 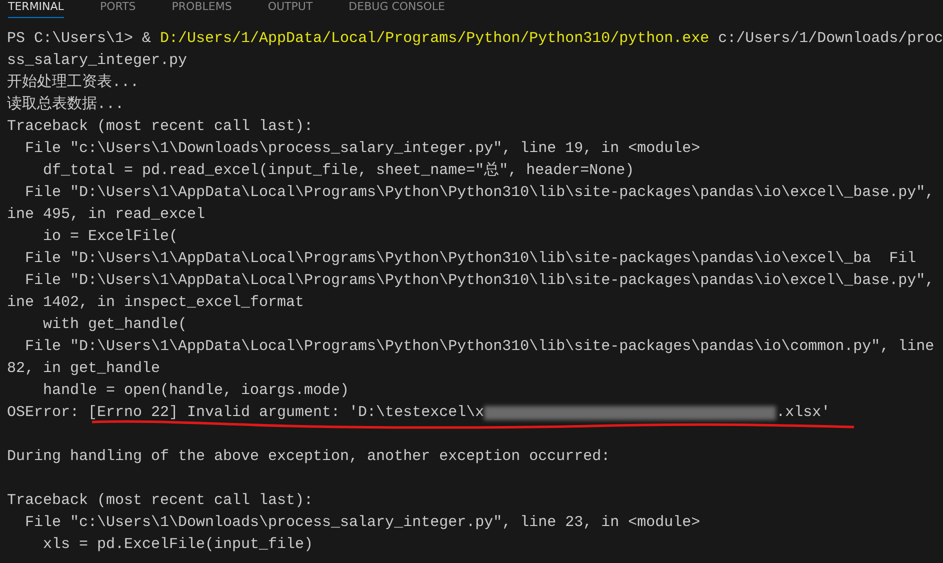 I want to click on command-arguments: c:/Users/1/Downloads/proc, so click(x=830, y=39).